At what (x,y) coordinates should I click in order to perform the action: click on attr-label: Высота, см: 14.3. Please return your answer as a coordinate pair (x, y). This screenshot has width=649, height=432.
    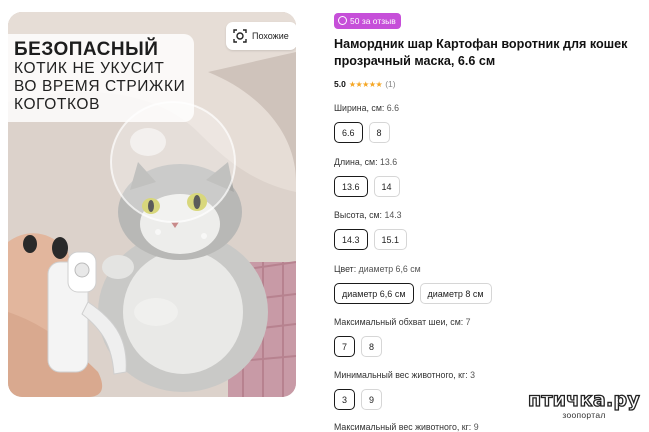
    Looking at the image, I should click on (368, 215).